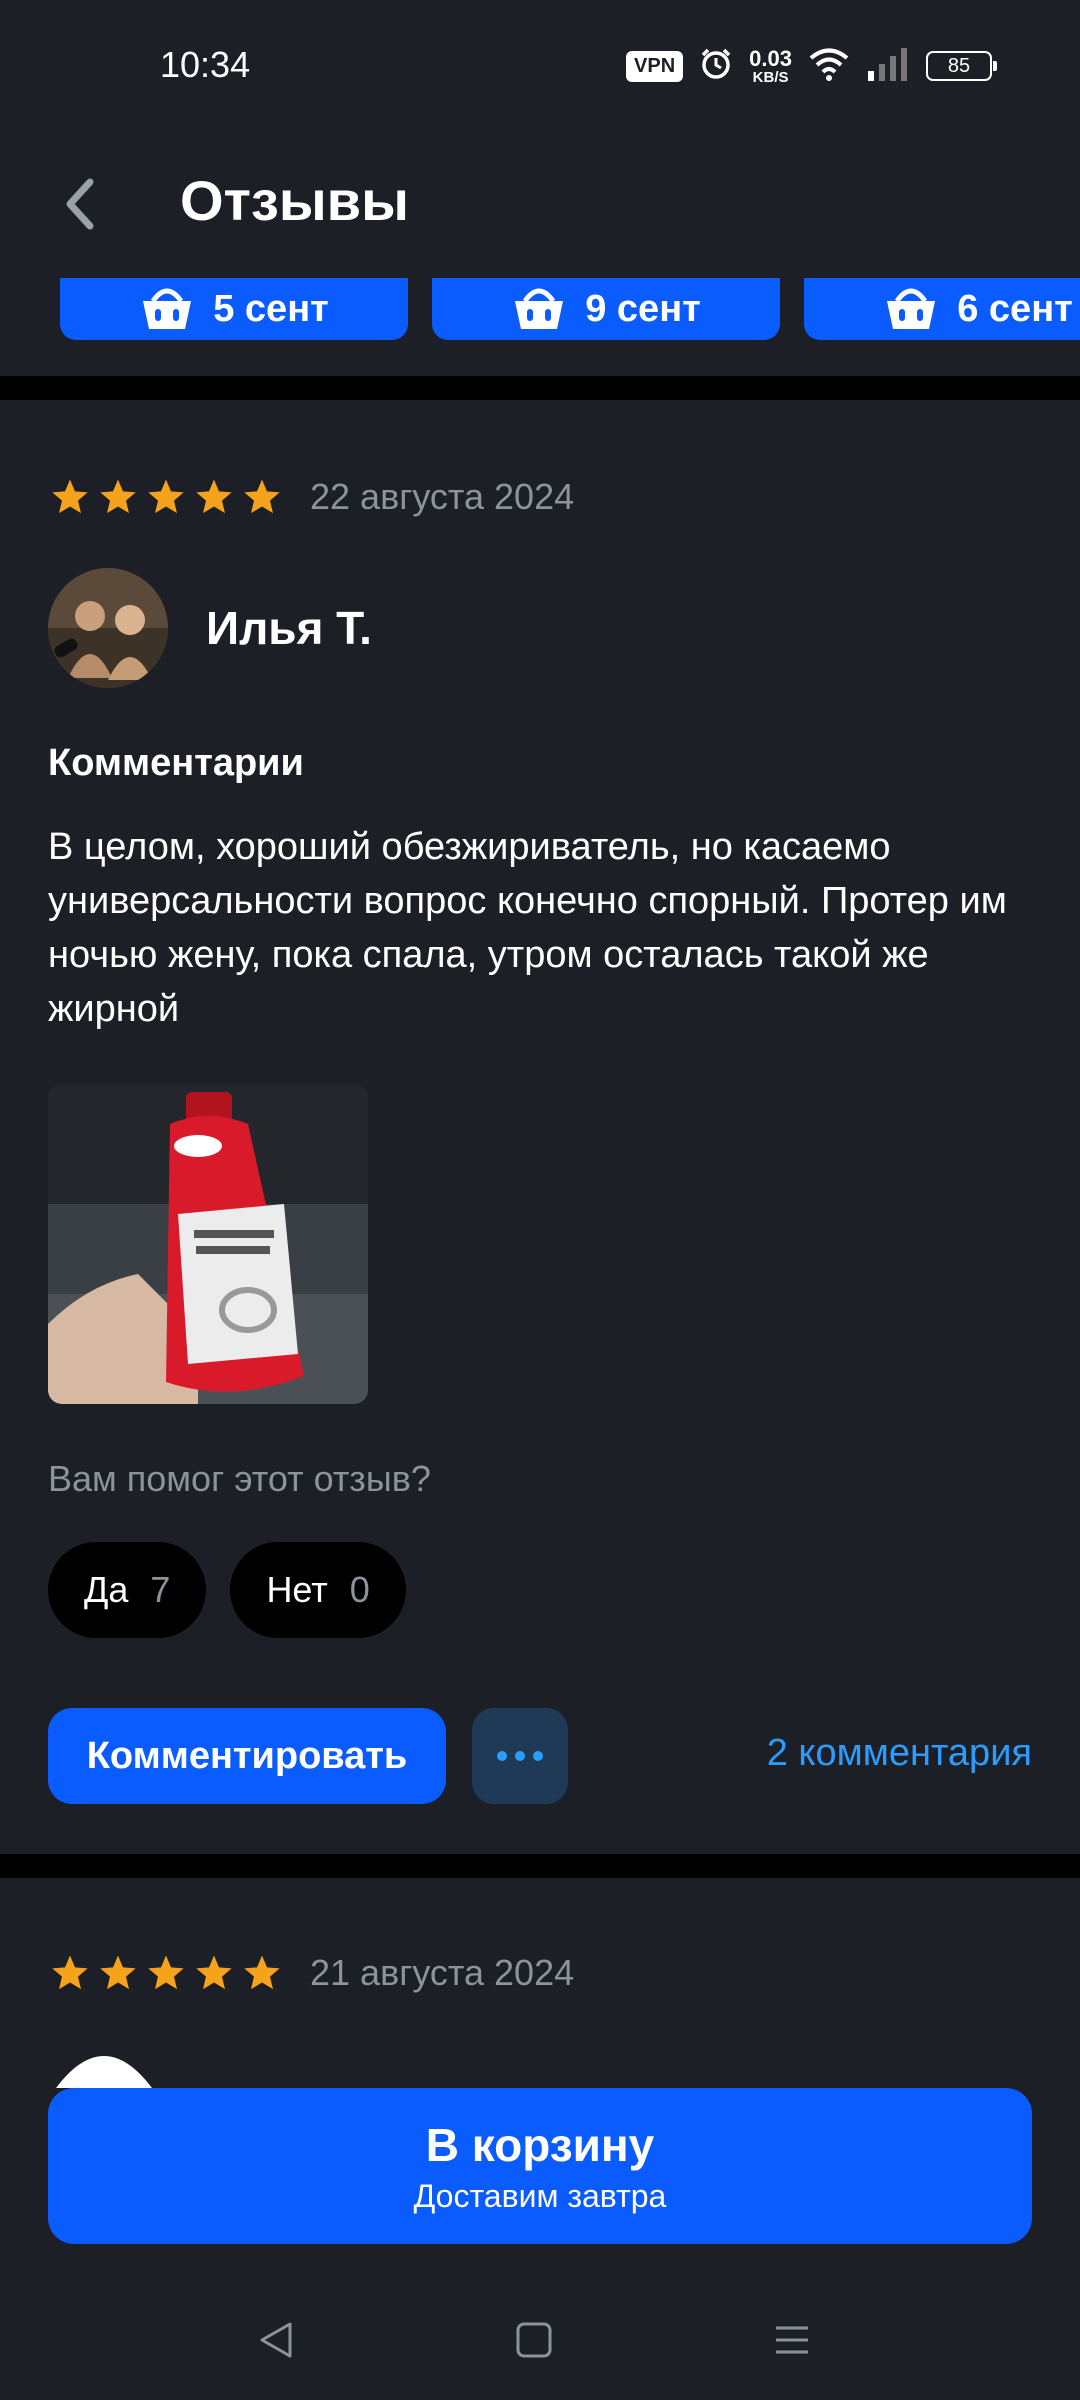 The image size is (1080, 2400). Describe the element at coordinates (160, 1589) in the screenshot. I see `vote-yes-count: 7` at that location.